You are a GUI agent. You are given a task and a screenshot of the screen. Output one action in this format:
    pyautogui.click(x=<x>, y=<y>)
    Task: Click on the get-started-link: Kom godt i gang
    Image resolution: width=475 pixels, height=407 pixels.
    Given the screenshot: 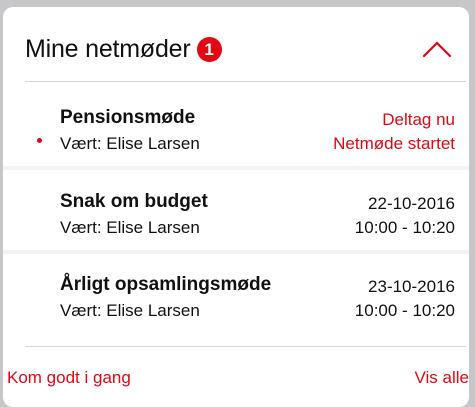 What is the action you would take?
    pyautogui.click(x=69, y=378)
    